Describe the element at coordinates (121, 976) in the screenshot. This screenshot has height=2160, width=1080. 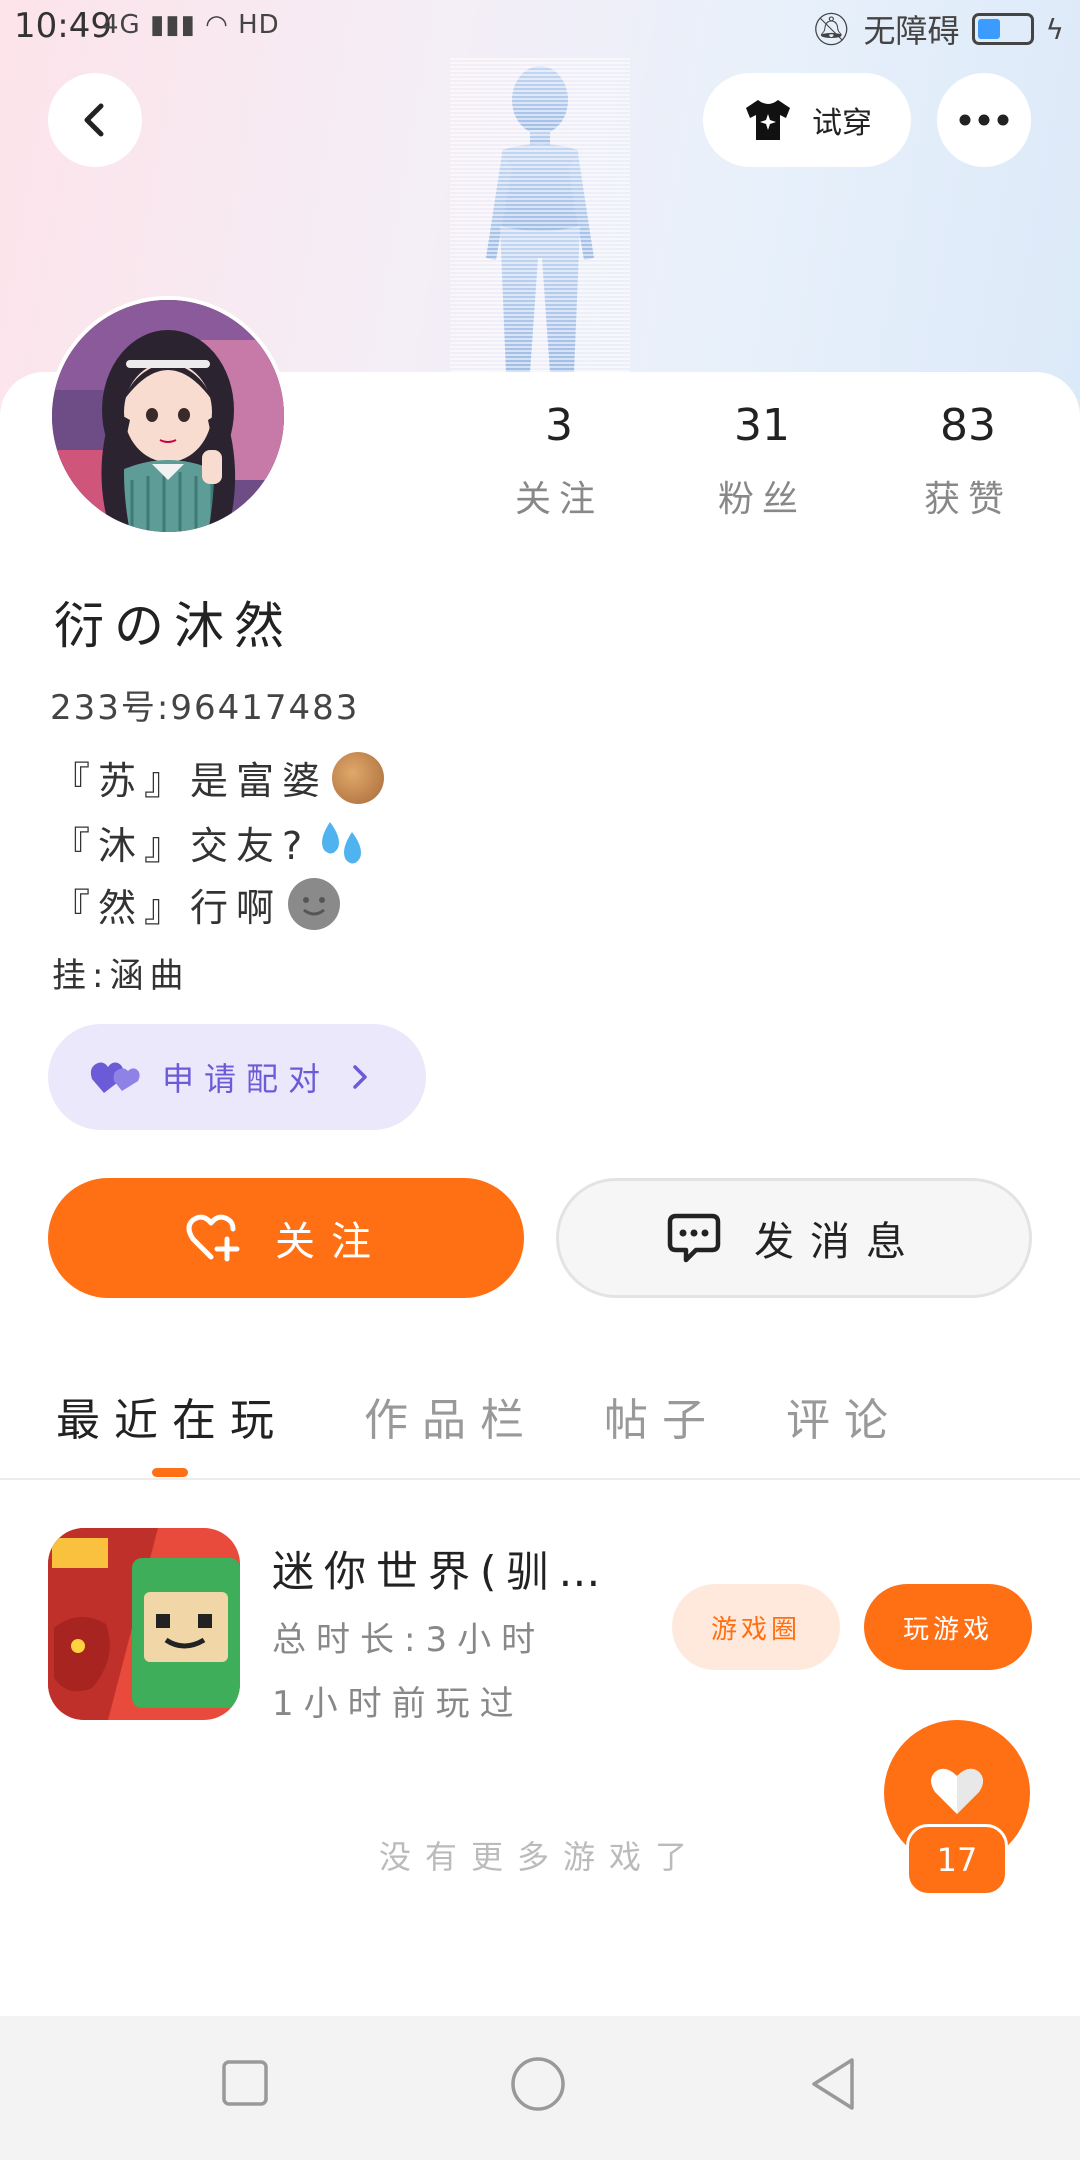
I see `hang-text: 挂:涵曲` at that location.